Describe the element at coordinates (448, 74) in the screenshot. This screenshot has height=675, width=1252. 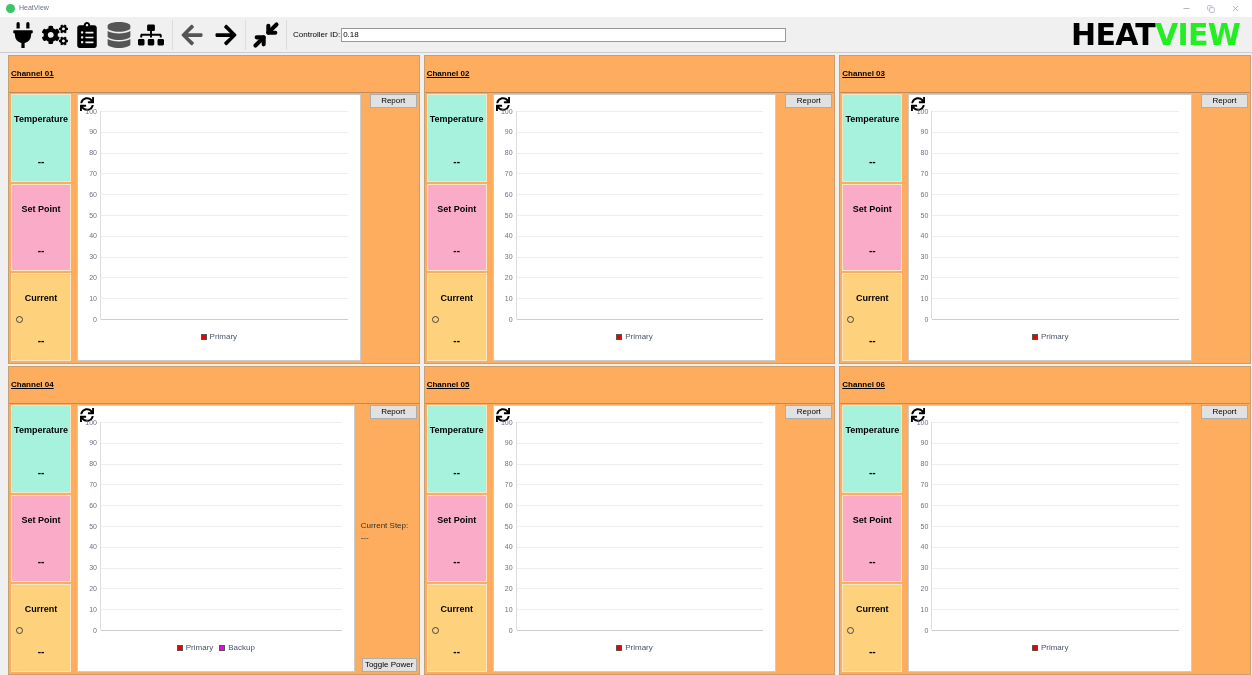
I see `channel-title: Channel 02` at that location.